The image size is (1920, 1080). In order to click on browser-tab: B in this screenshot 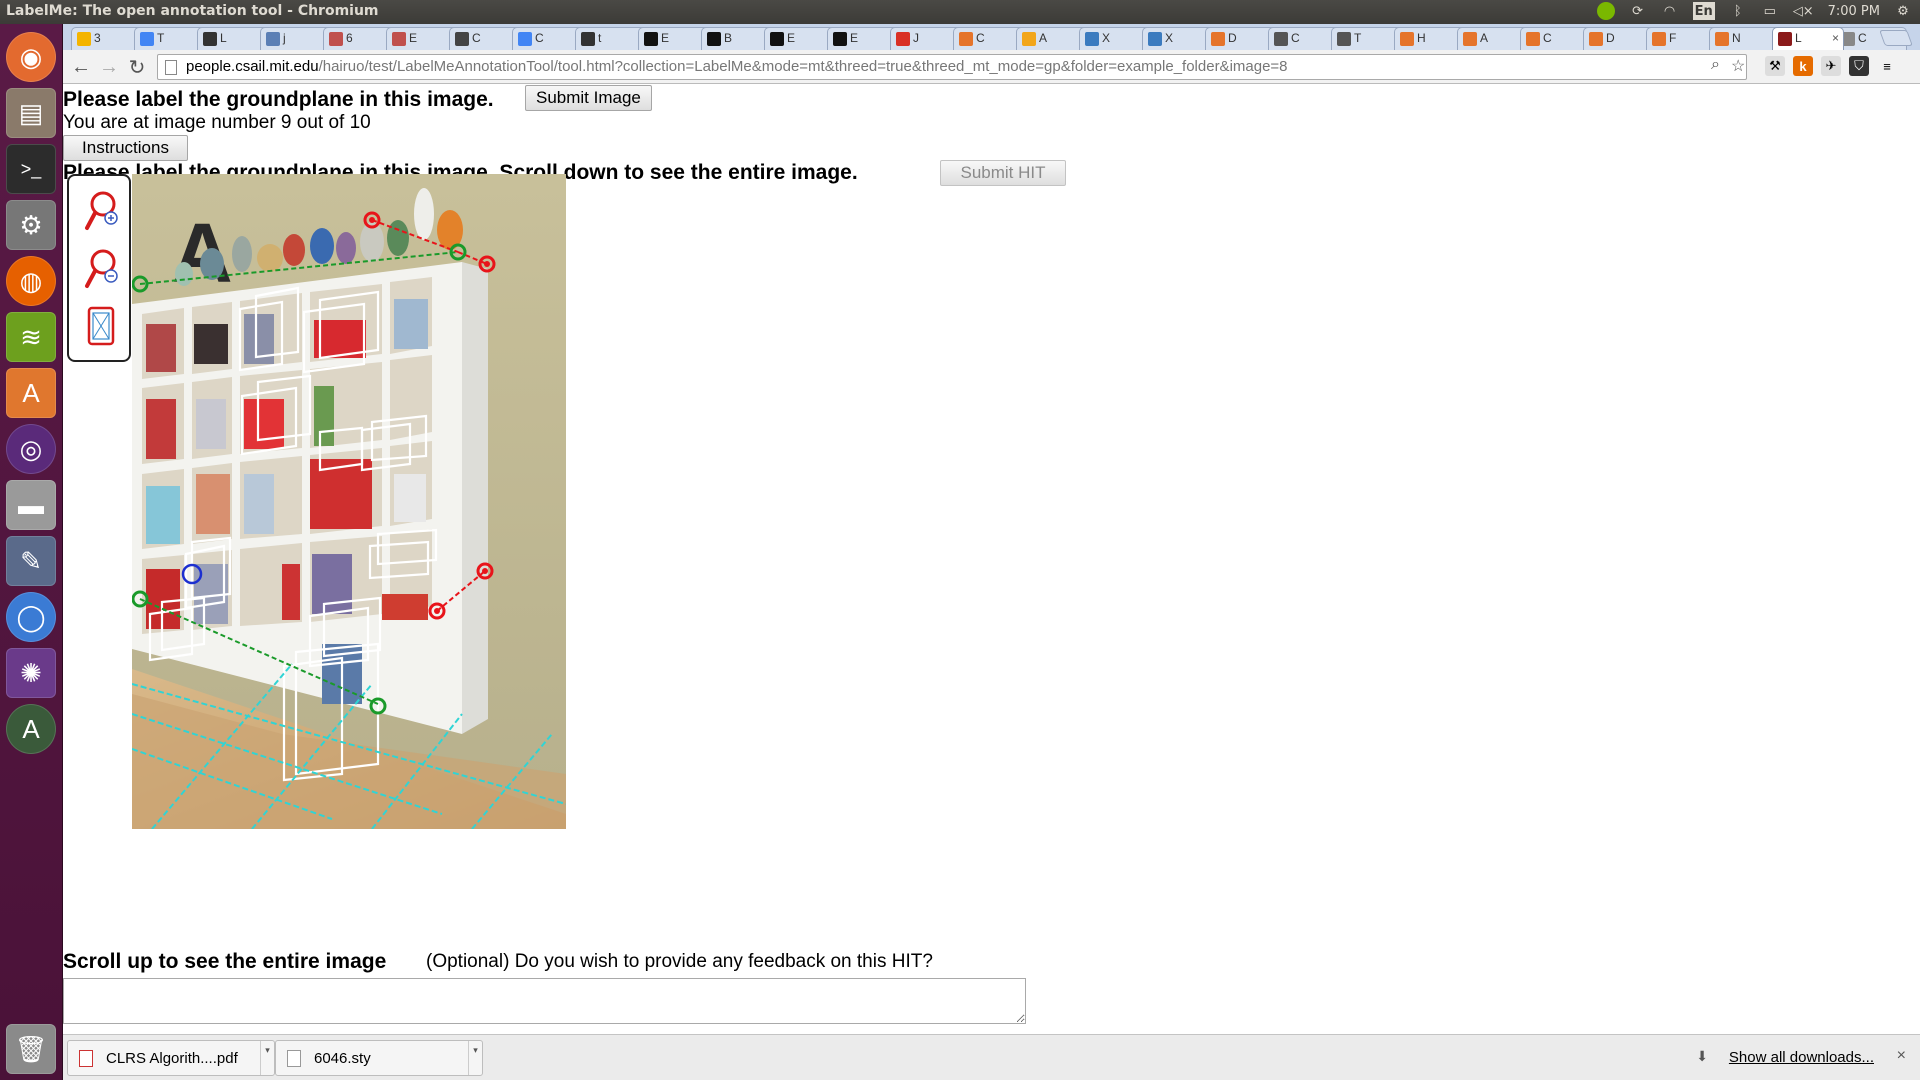, I will do `click(737, 38)`.